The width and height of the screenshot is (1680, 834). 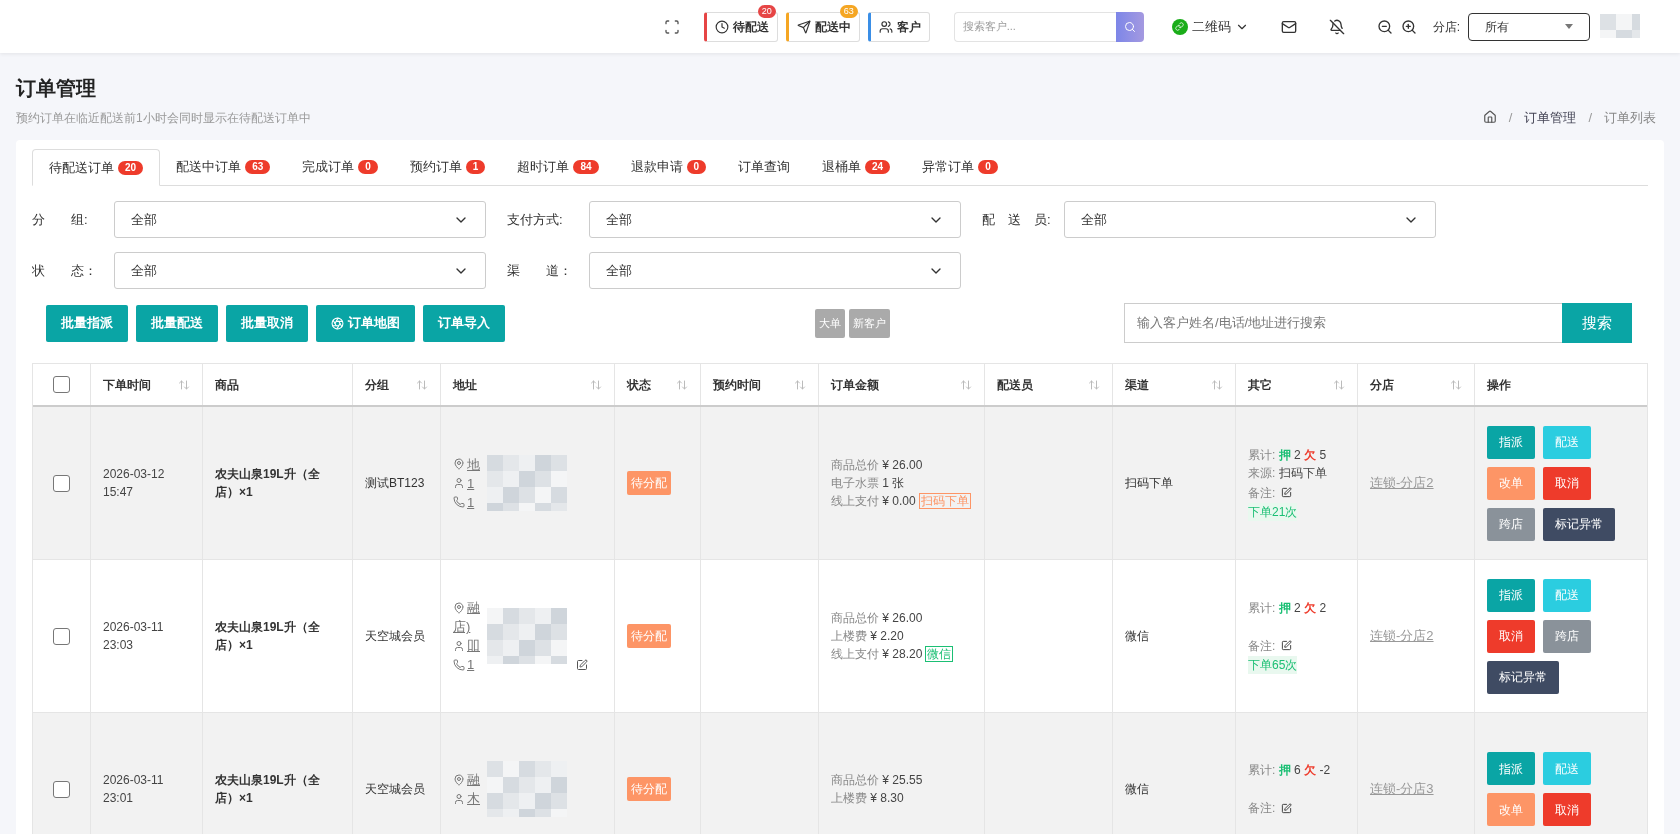 What do you see at coordinates (1529, 26) in the screenshot?
I see `branch-select: 所有` at bounding box center [1529, 26].